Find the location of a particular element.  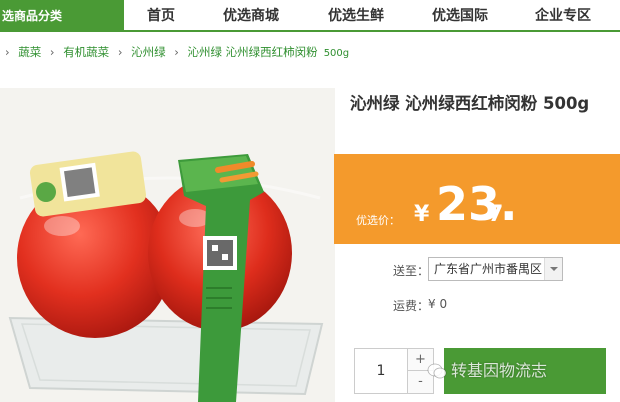

product-category-menu: 选商品分类 is located at coordinates (62, 16).